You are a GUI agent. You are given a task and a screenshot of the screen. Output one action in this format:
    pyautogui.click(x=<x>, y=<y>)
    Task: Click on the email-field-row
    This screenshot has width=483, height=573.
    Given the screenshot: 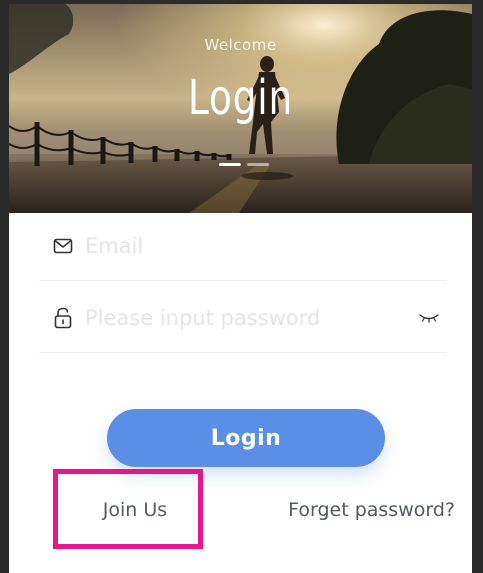 What is the action you would take?
    pyautogui.click(x=243, y=246)
    